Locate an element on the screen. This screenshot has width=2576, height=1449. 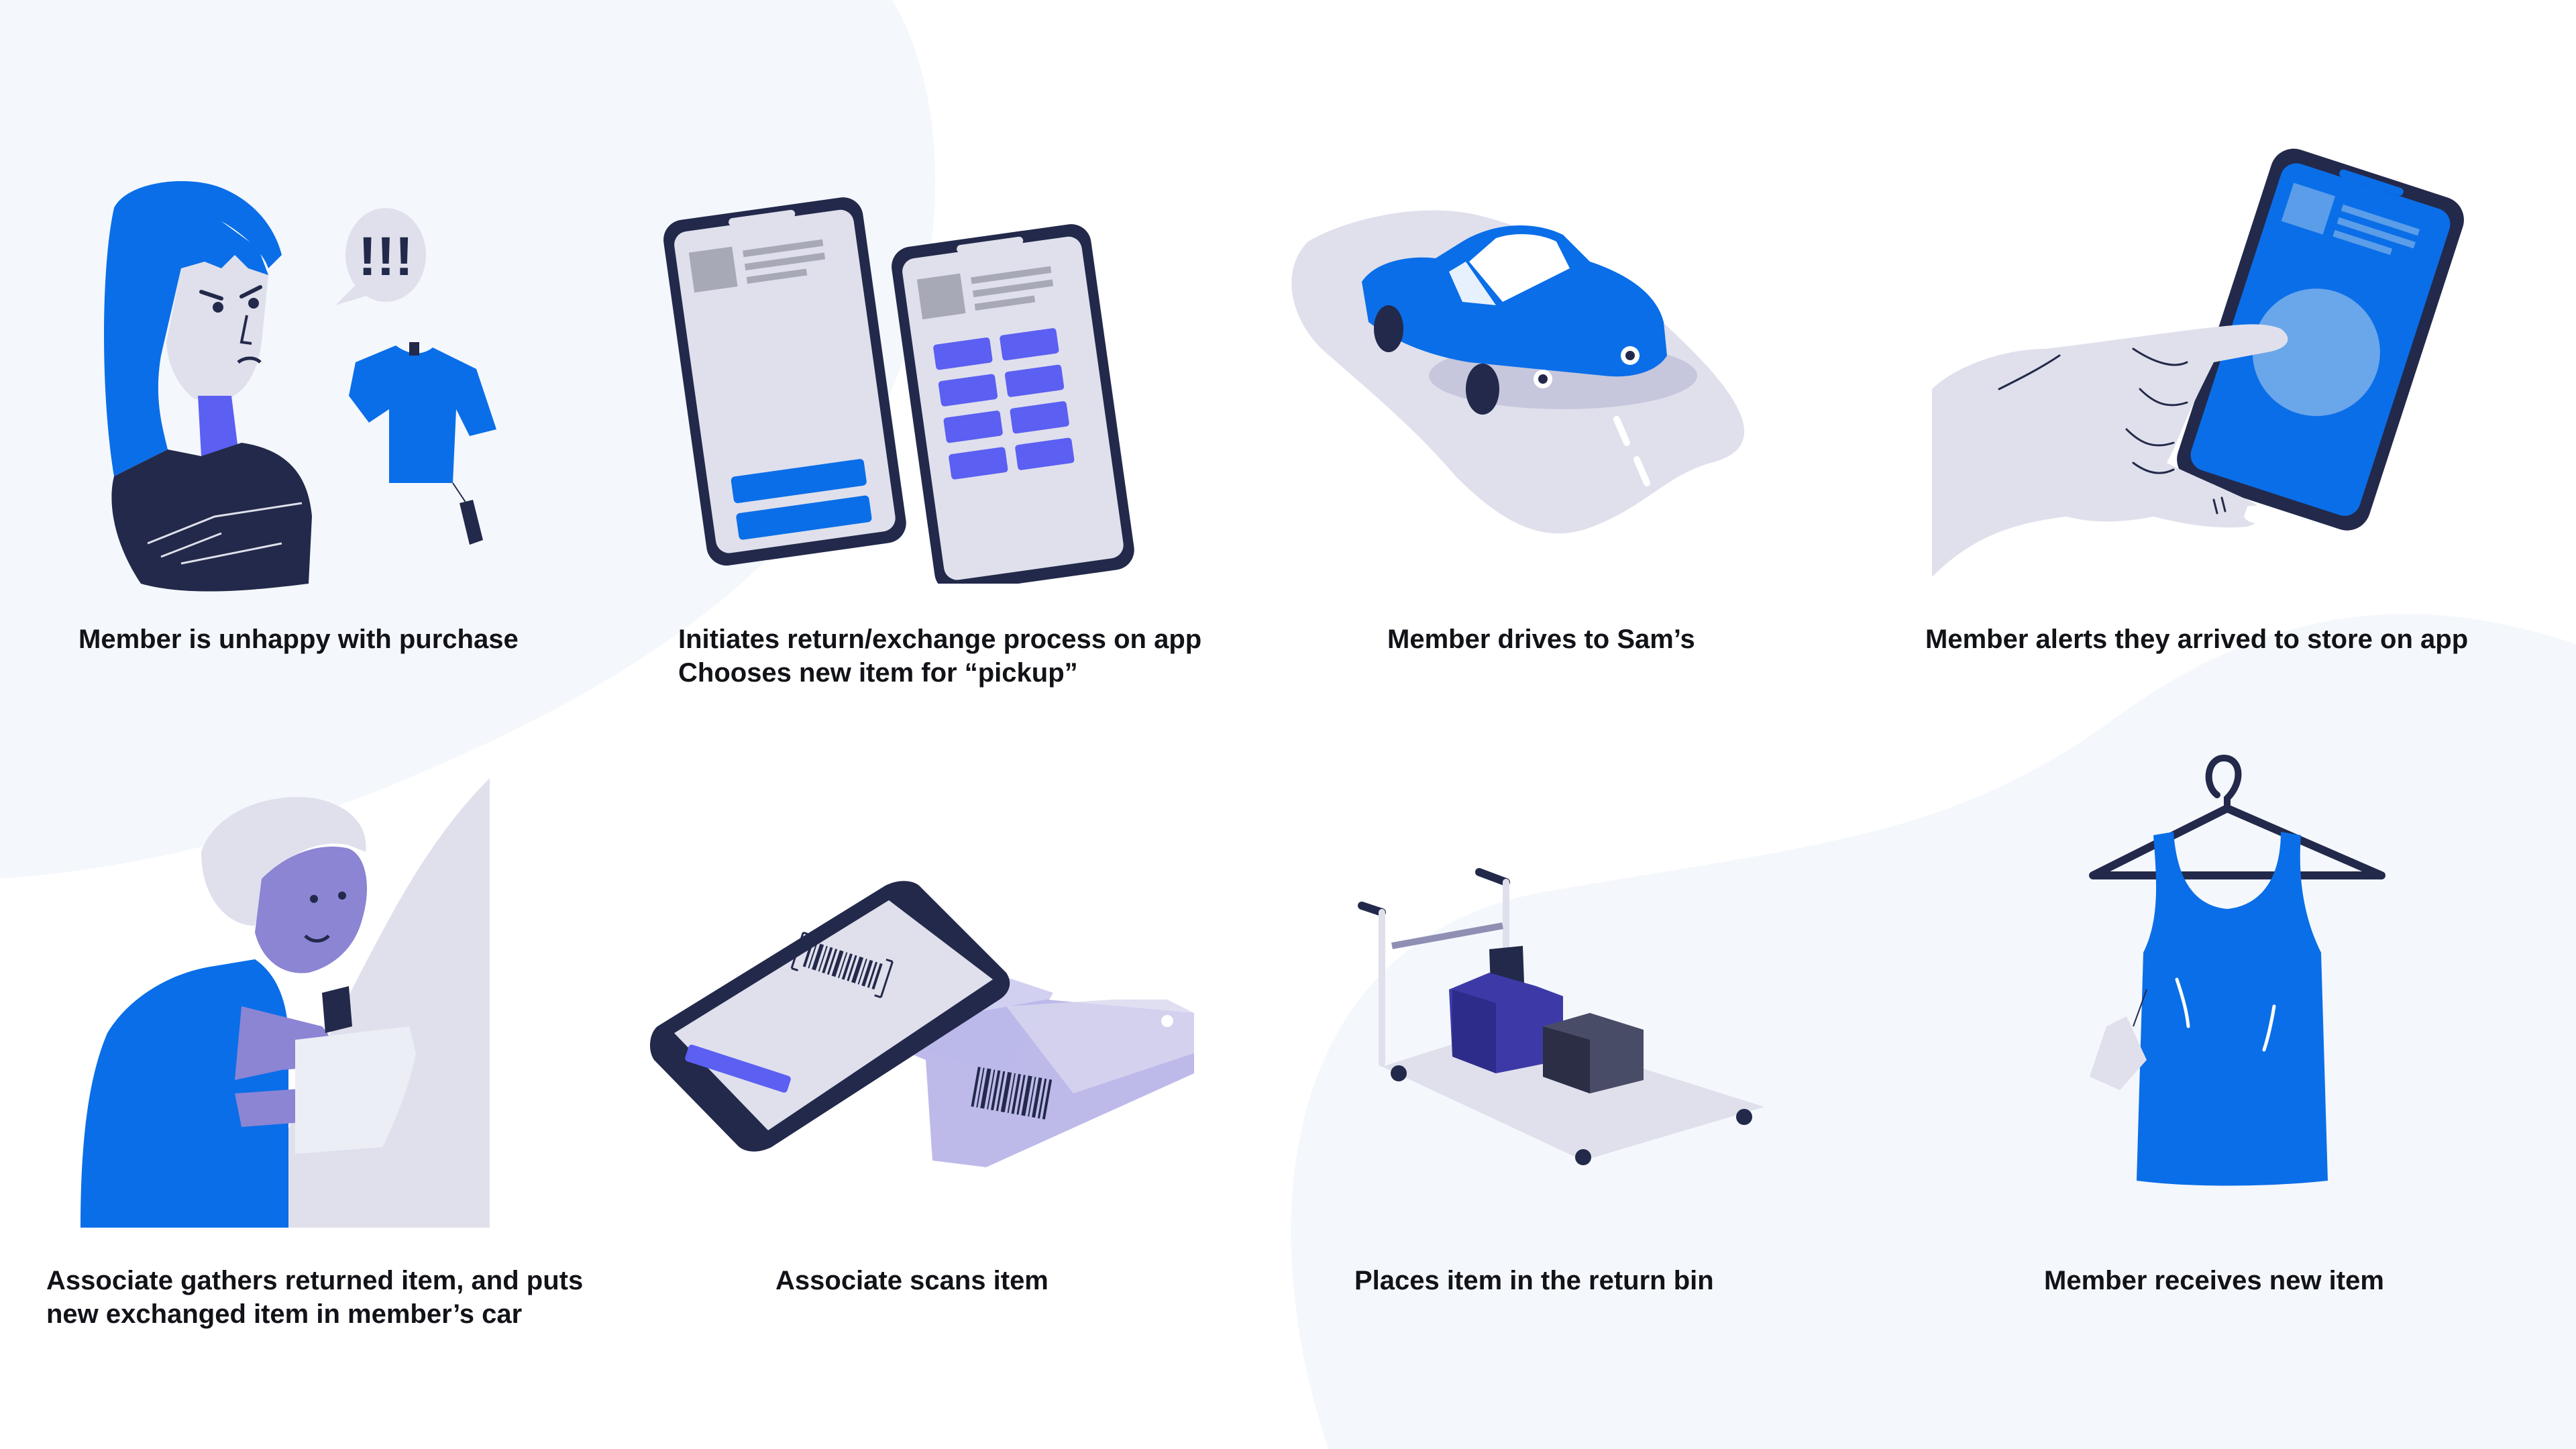
associate-icon is located at coordinates (285, 1003).